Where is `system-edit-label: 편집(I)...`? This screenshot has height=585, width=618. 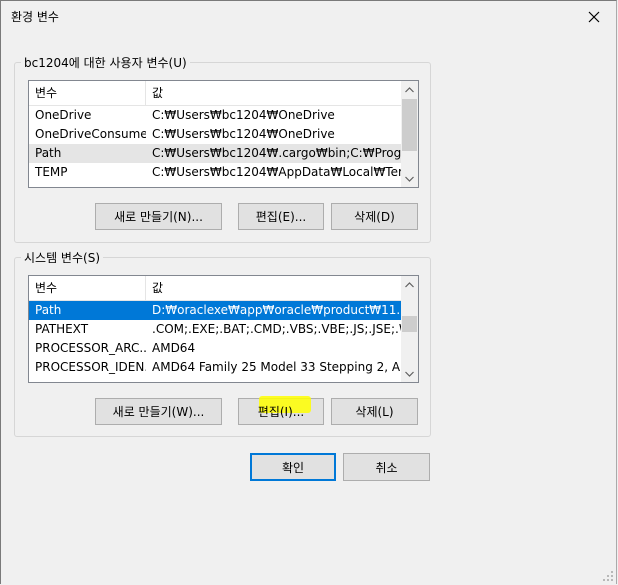
system-edit-label: 편집(I)... is located at coordinates (281, 412).